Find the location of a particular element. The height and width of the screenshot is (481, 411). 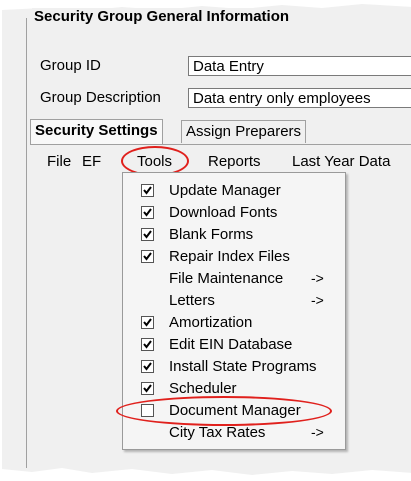

menu-item-edit-ein-database: Edit EIN Database is located at coordinates (234, 345).